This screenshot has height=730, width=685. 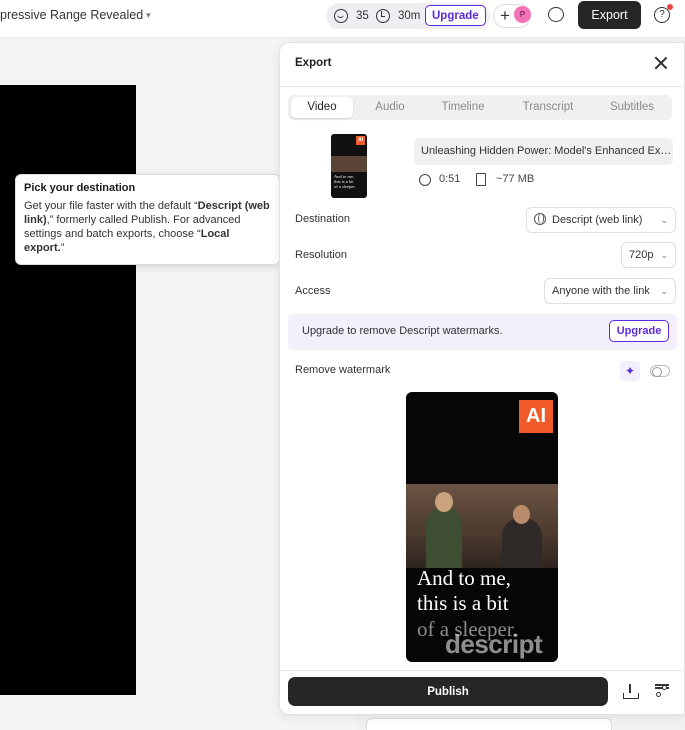 What do you see at coordinates (481, 179) in the screenshot?
I see `file-icon` at bounding box center [481, 179].